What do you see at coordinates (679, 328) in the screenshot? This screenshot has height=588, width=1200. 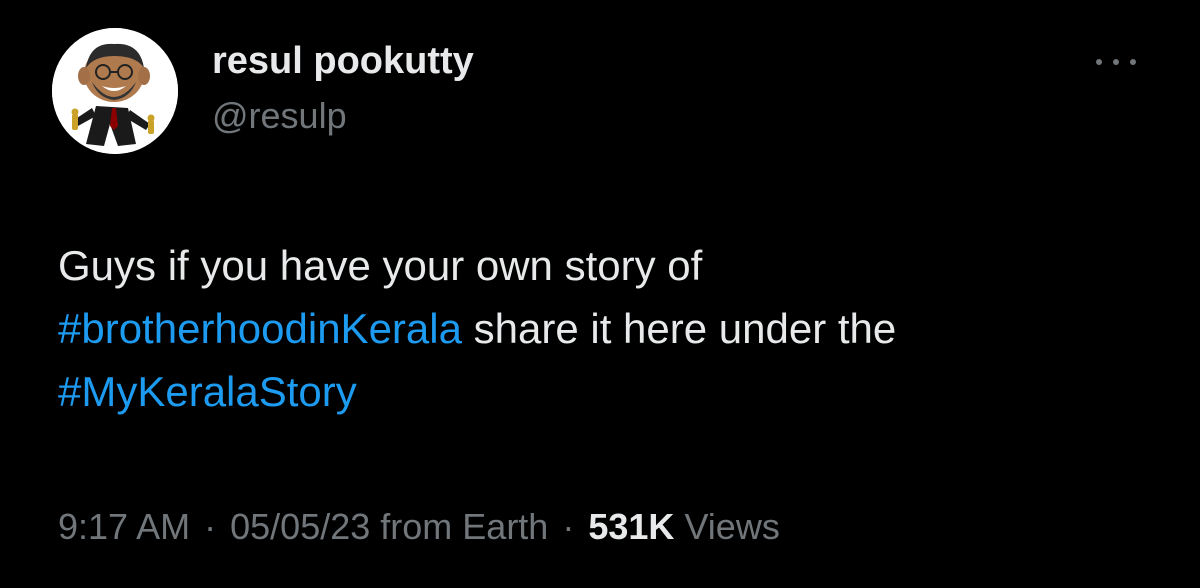 I see `tweet-line-2-text: share it here under the` at bounding box center [679, 328].